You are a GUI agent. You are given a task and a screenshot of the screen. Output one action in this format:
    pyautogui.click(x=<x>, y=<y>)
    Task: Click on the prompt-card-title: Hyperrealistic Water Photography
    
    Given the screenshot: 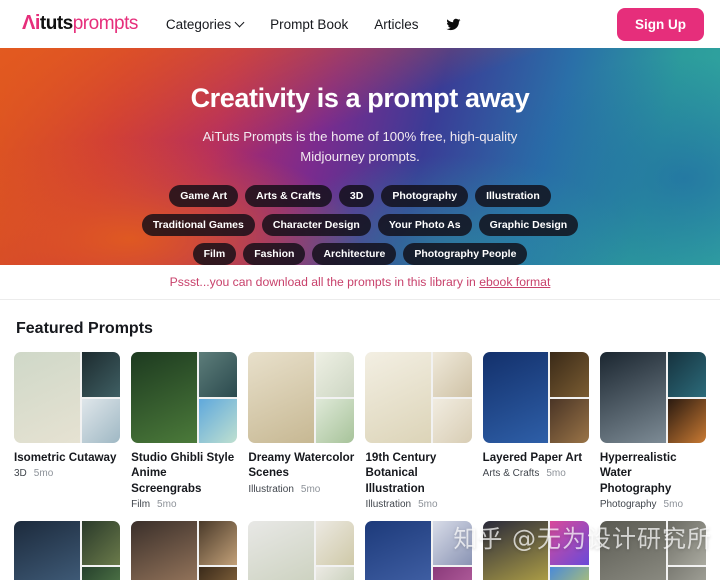 What is the action you would take?
    pyautogui.click(x=638, y=473)
    